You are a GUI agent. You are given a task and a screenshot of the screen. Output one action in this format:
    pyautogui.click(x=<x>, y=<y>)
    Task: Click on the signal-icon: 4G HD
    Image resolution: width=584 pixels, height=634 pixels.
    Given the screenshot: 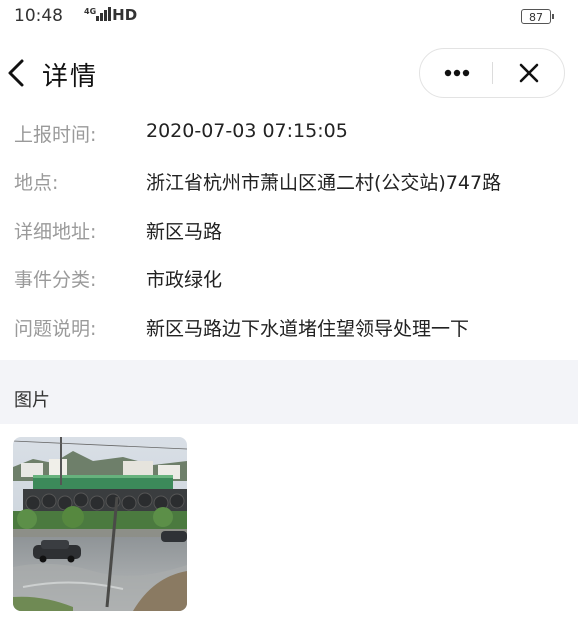 What is the action you would take?
    pyautogui.click(x=110, y=15)
    